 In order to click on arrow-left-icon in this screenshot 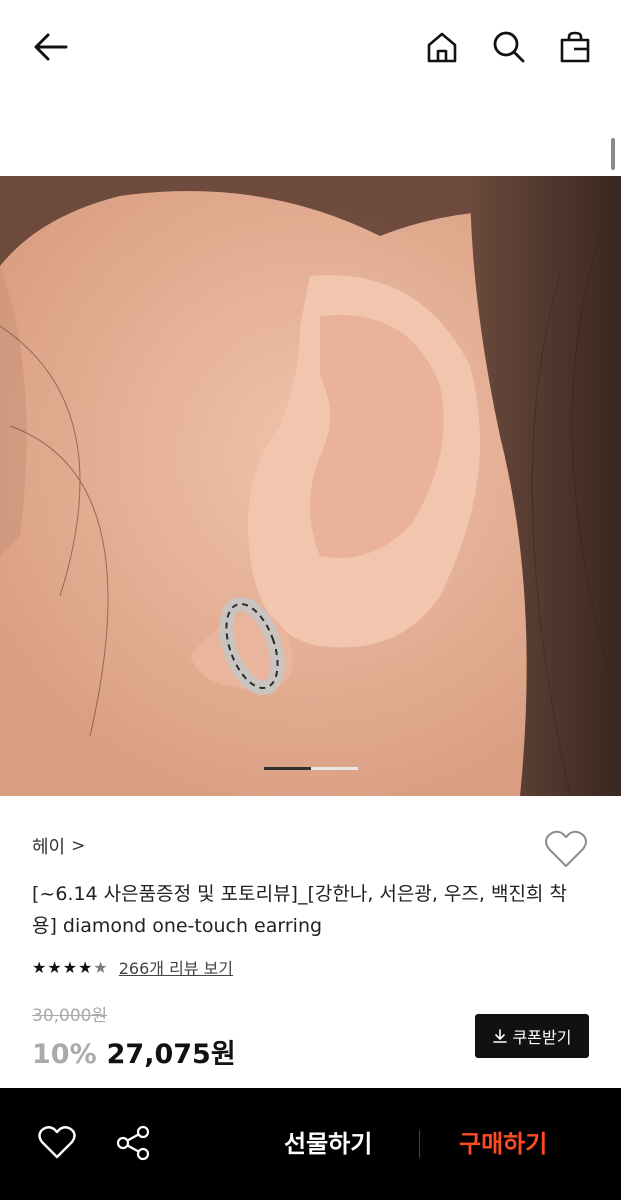, I will do `click(51, 47)`.